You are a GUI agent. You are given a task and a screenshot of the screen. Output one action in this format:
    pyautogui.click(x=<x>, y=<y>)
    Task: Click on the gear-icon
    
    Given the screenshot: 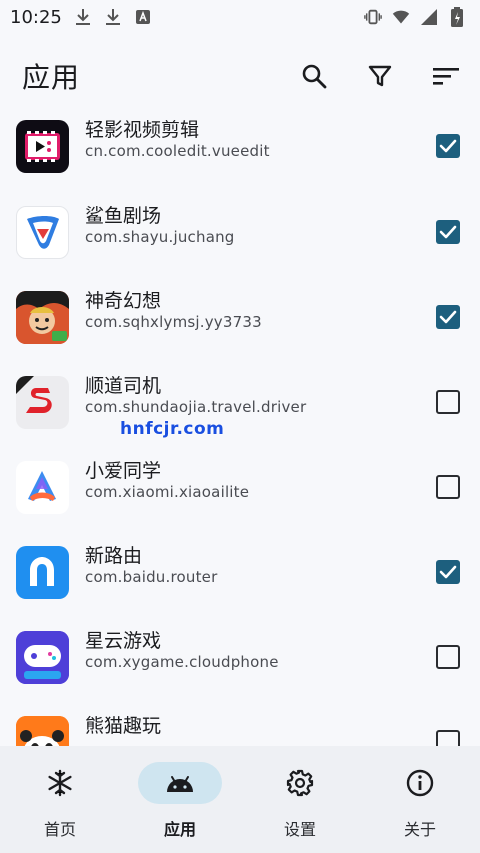 What is the action you would take?
    pyautogui.click(x=300, y=783)
    